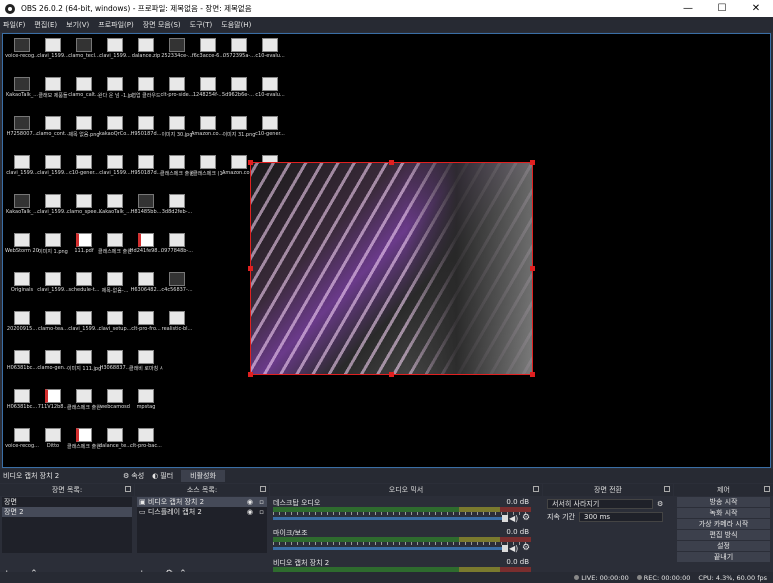 The height and width of the screenshot is (583, 773). Describe the element at coordinates (53, 247) in the screenshot. I see `desktop-icon: 이미지 1.png` at that location.